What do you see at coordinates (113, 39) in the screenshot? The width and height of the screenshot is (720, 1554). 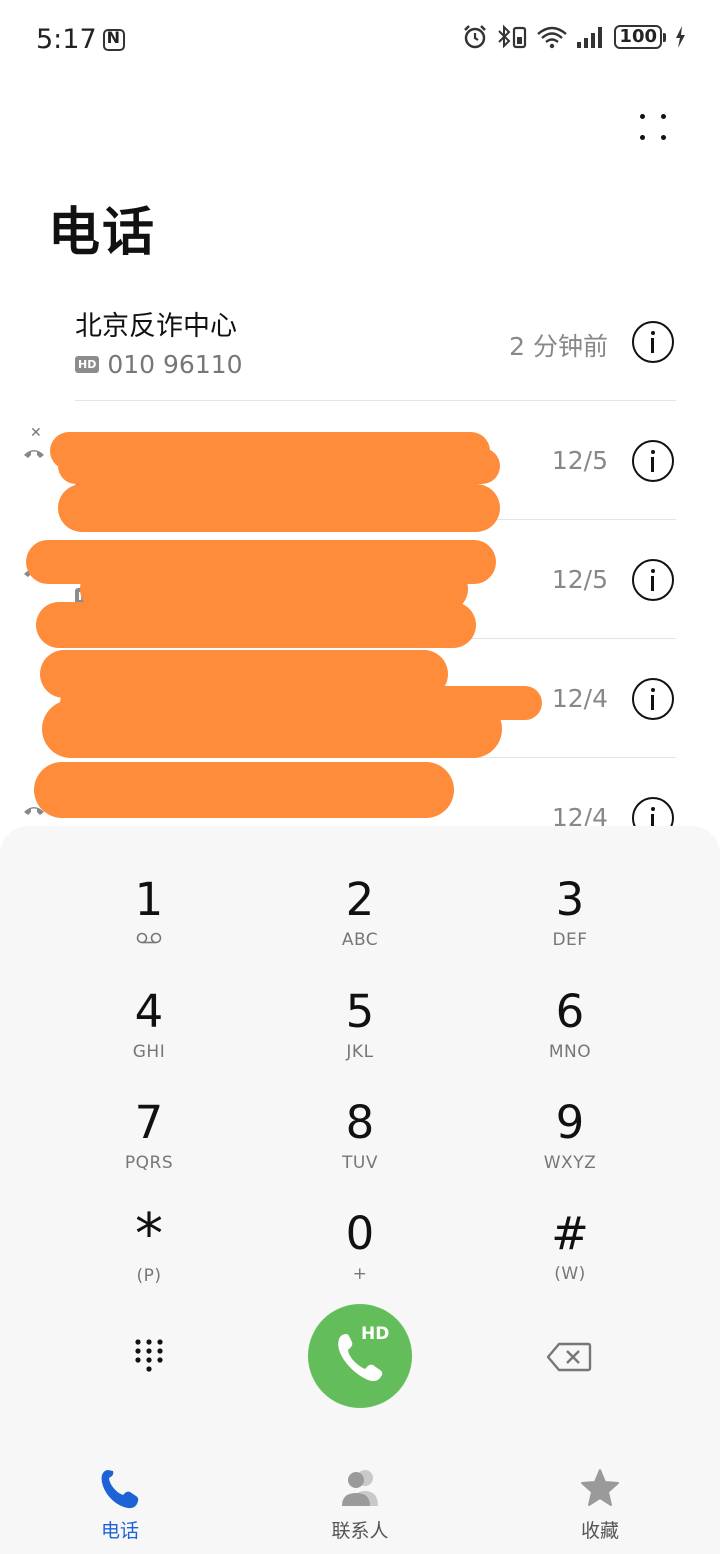 I see `nfc-icon` at bounding box center [113, 39].